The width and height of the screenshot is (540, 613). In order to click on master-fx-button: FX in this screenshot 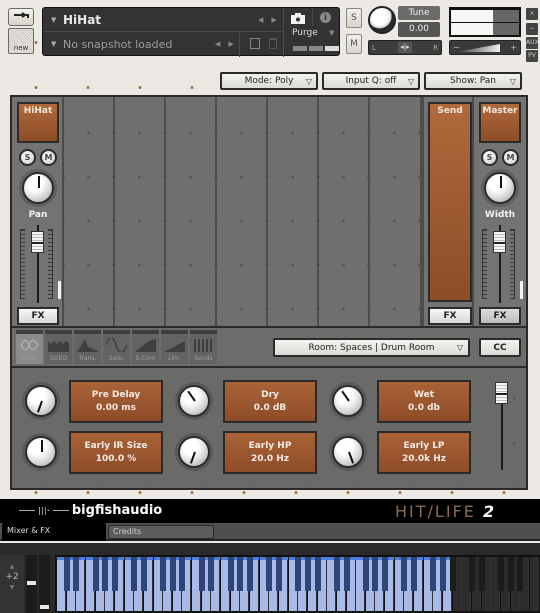, I will do `click(500, 316)`.